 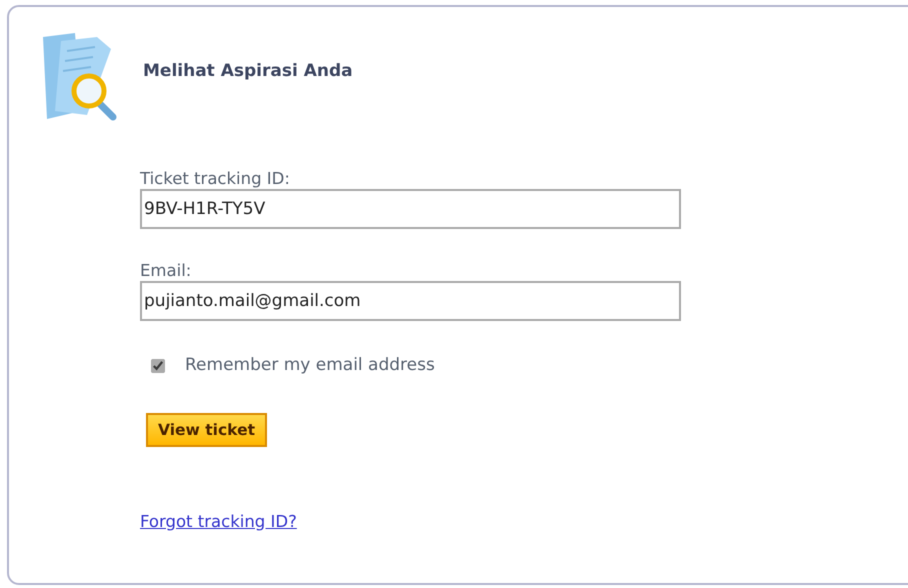 What do you see at coordinates (166, 271) in the screenshot?
I see `field-label: Email:` at bounding box center [166, 271].